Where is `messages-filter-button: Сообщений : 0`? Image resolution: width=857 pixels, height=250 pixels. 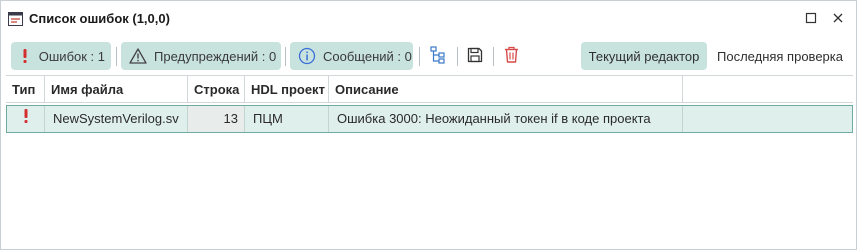
messages-filter-button: Сообщений : 0 is located at coordinates (351, 56).